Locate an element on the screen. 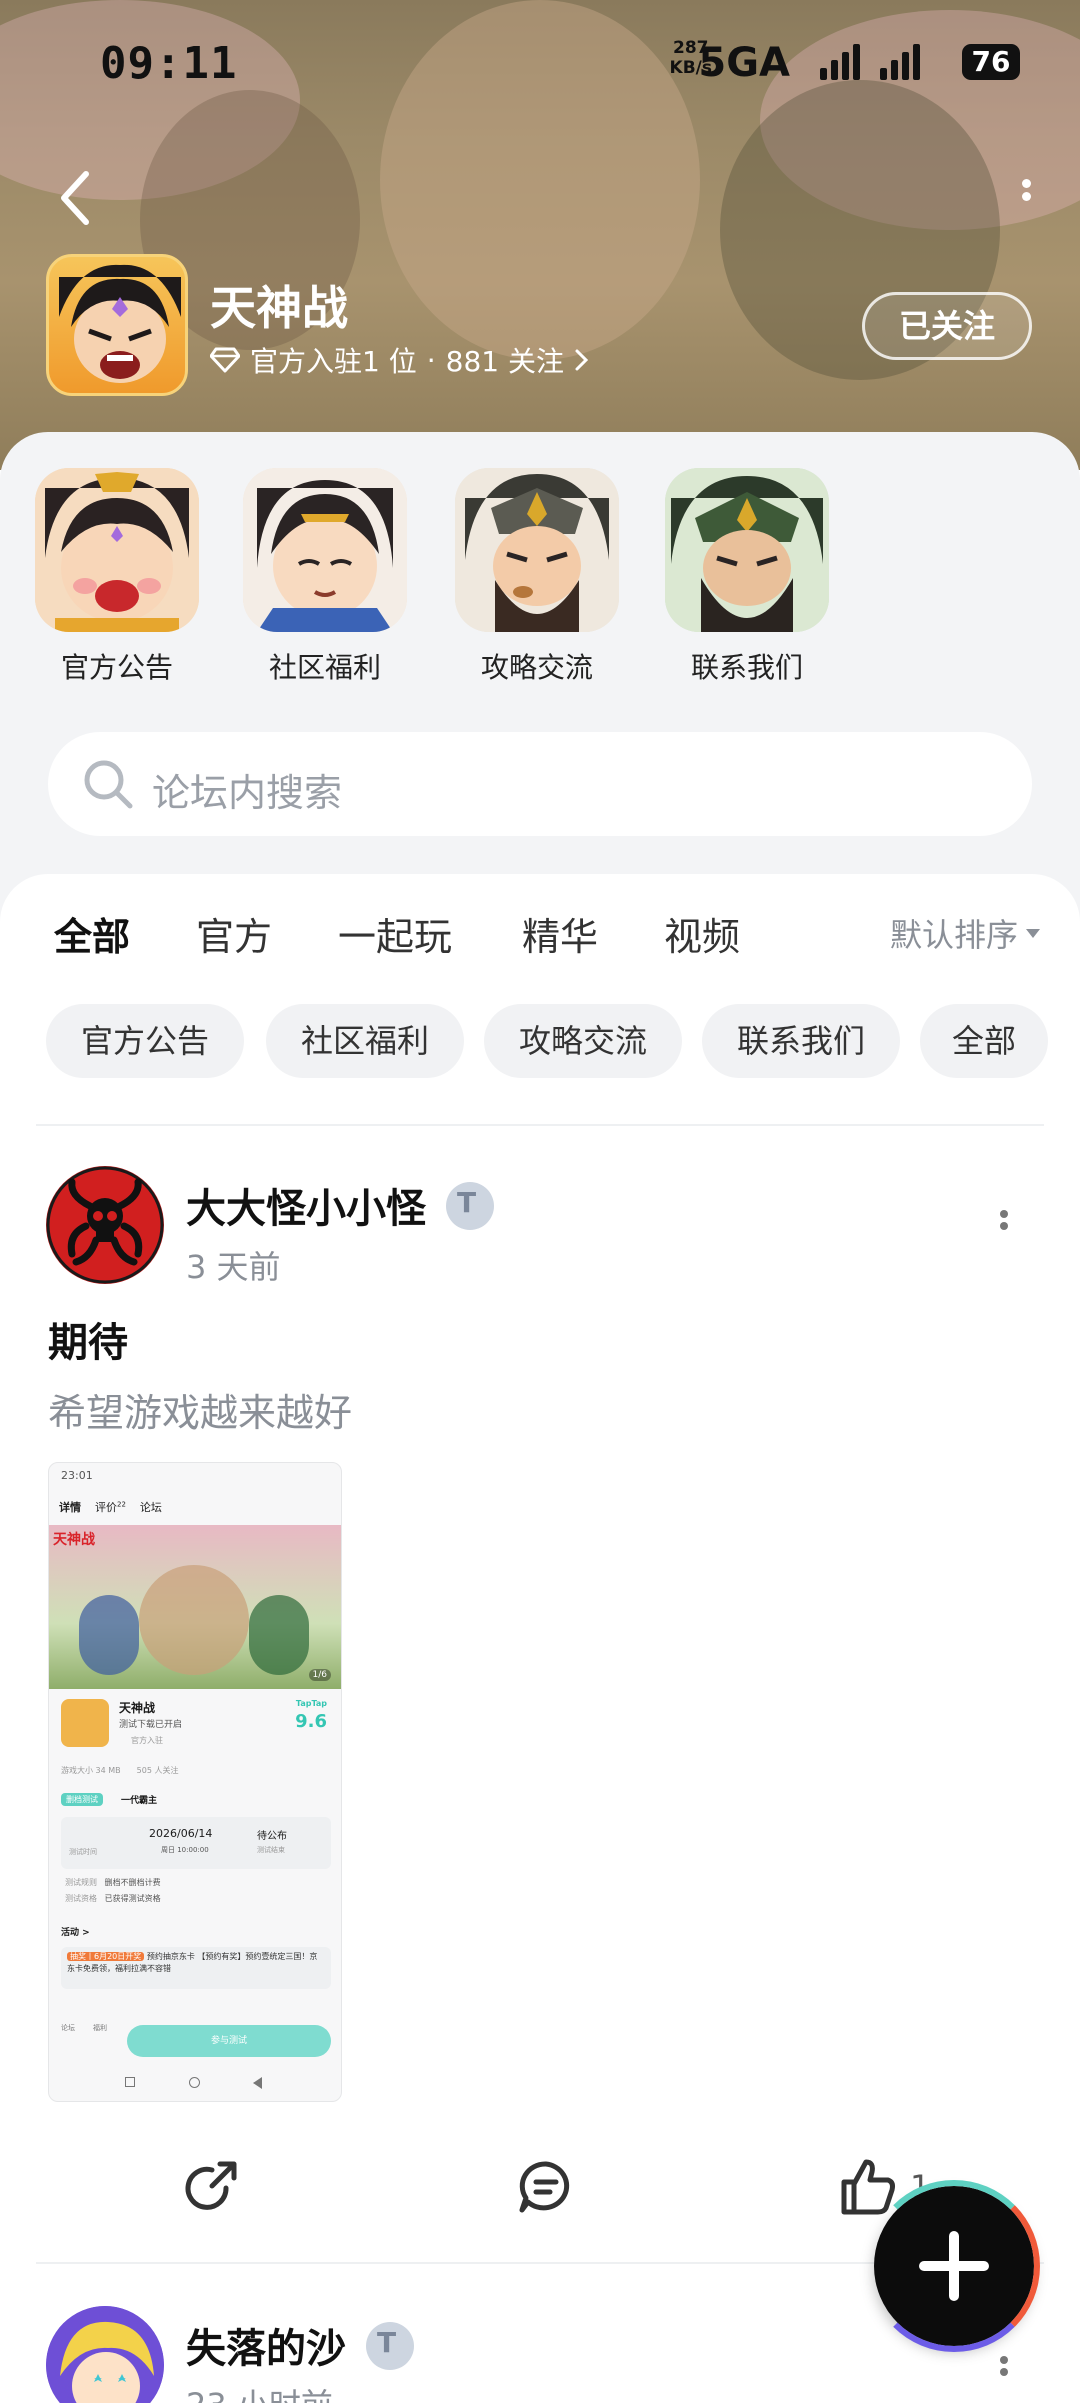  post-author-avatar is located at coordinates (105, 1225).